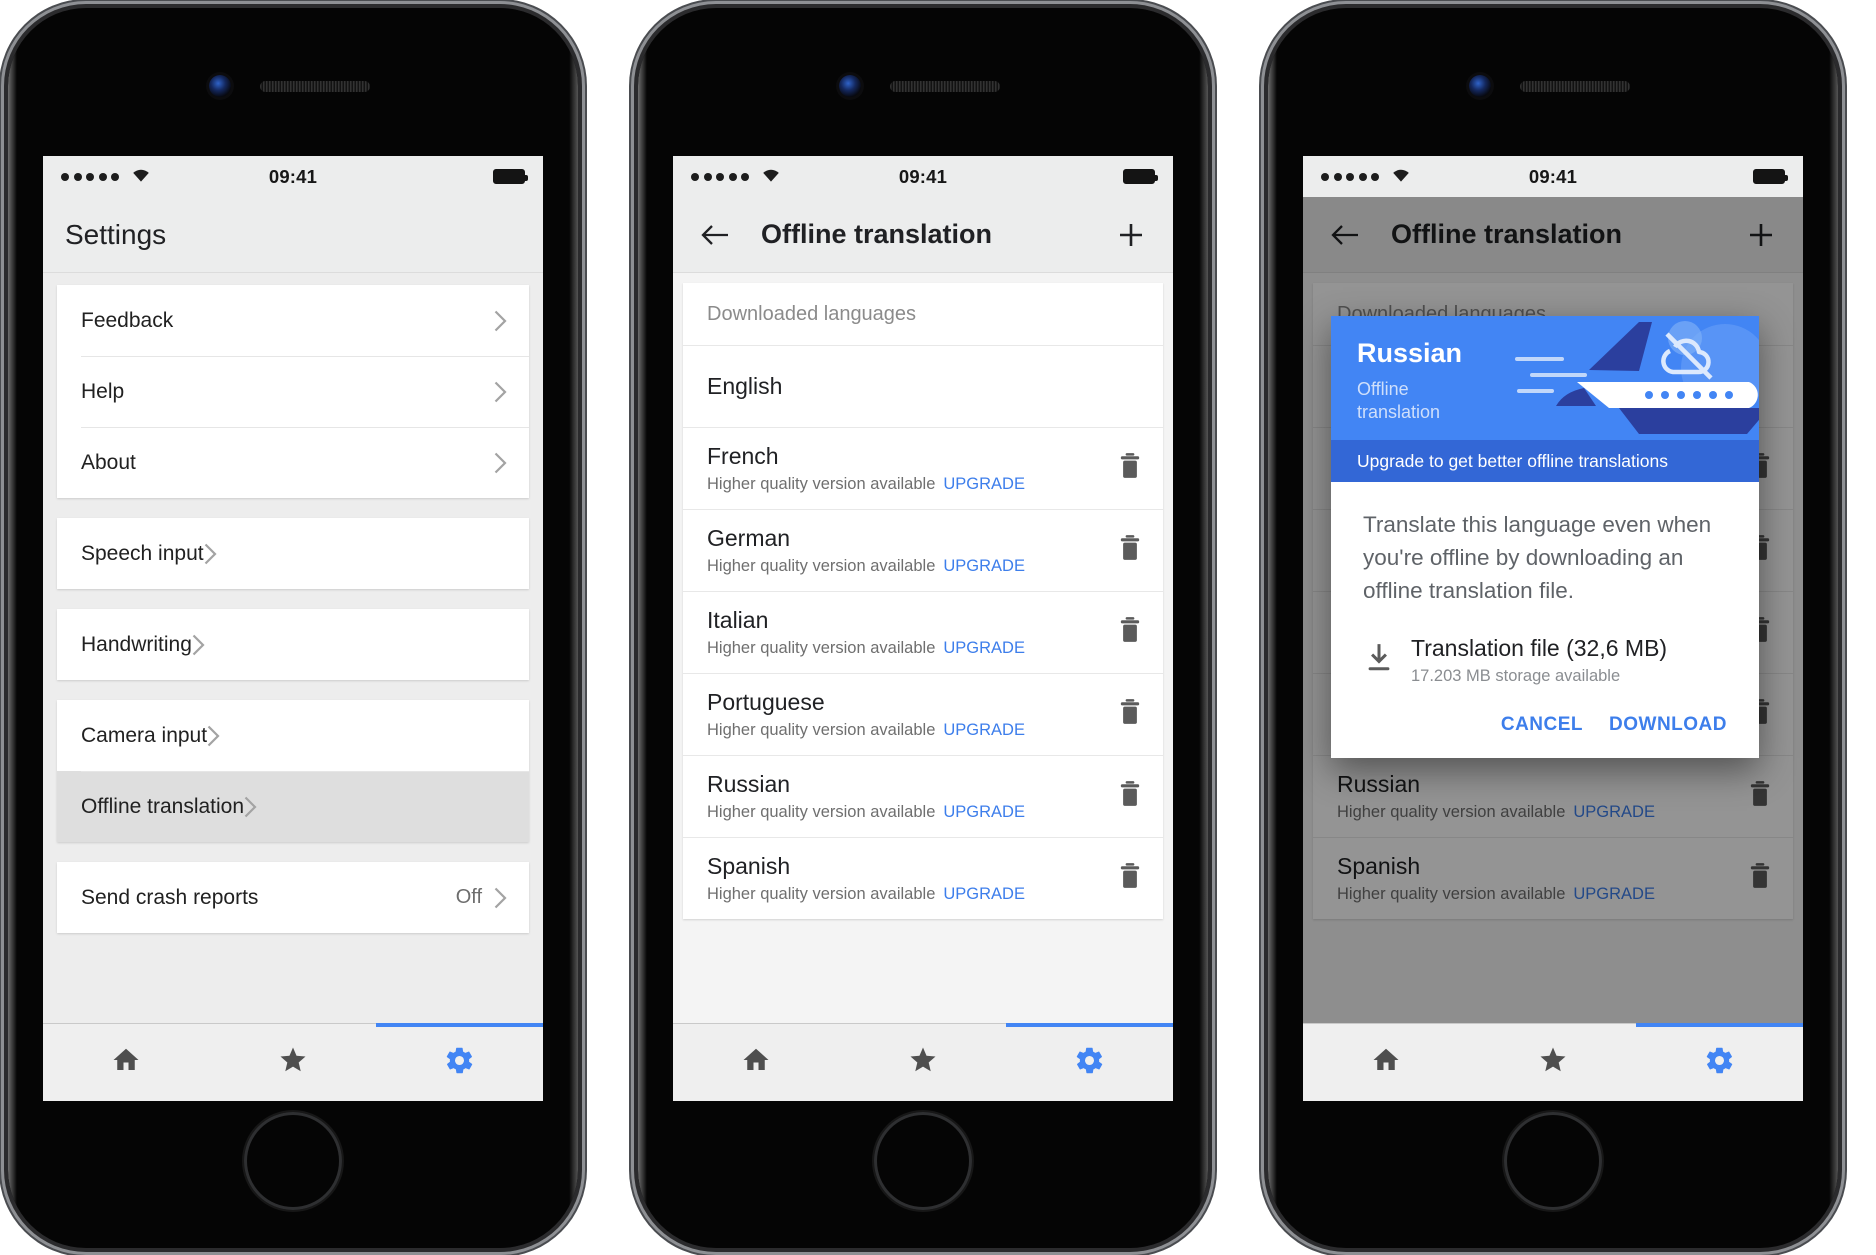  What do you see at coordinates (144, 735) in the screenshot?
I see `settings-row-label: Camera input` at bounding box center [144, 735].